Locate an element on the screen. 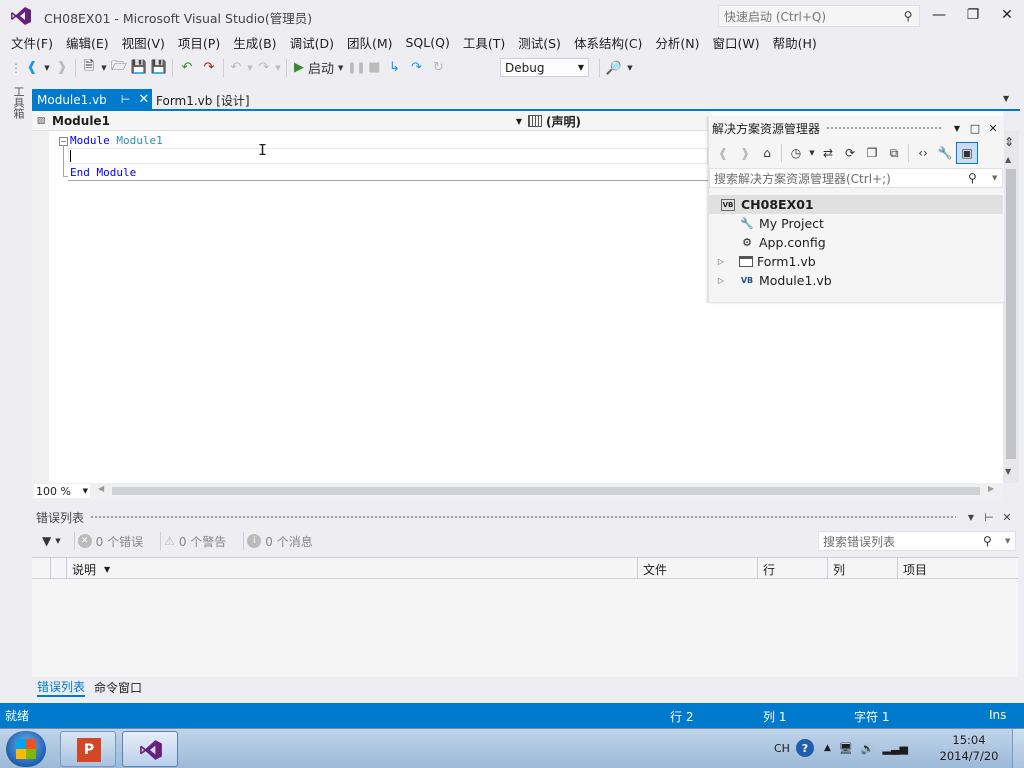  hscroll-thumb is located at coordinates (546, 491).